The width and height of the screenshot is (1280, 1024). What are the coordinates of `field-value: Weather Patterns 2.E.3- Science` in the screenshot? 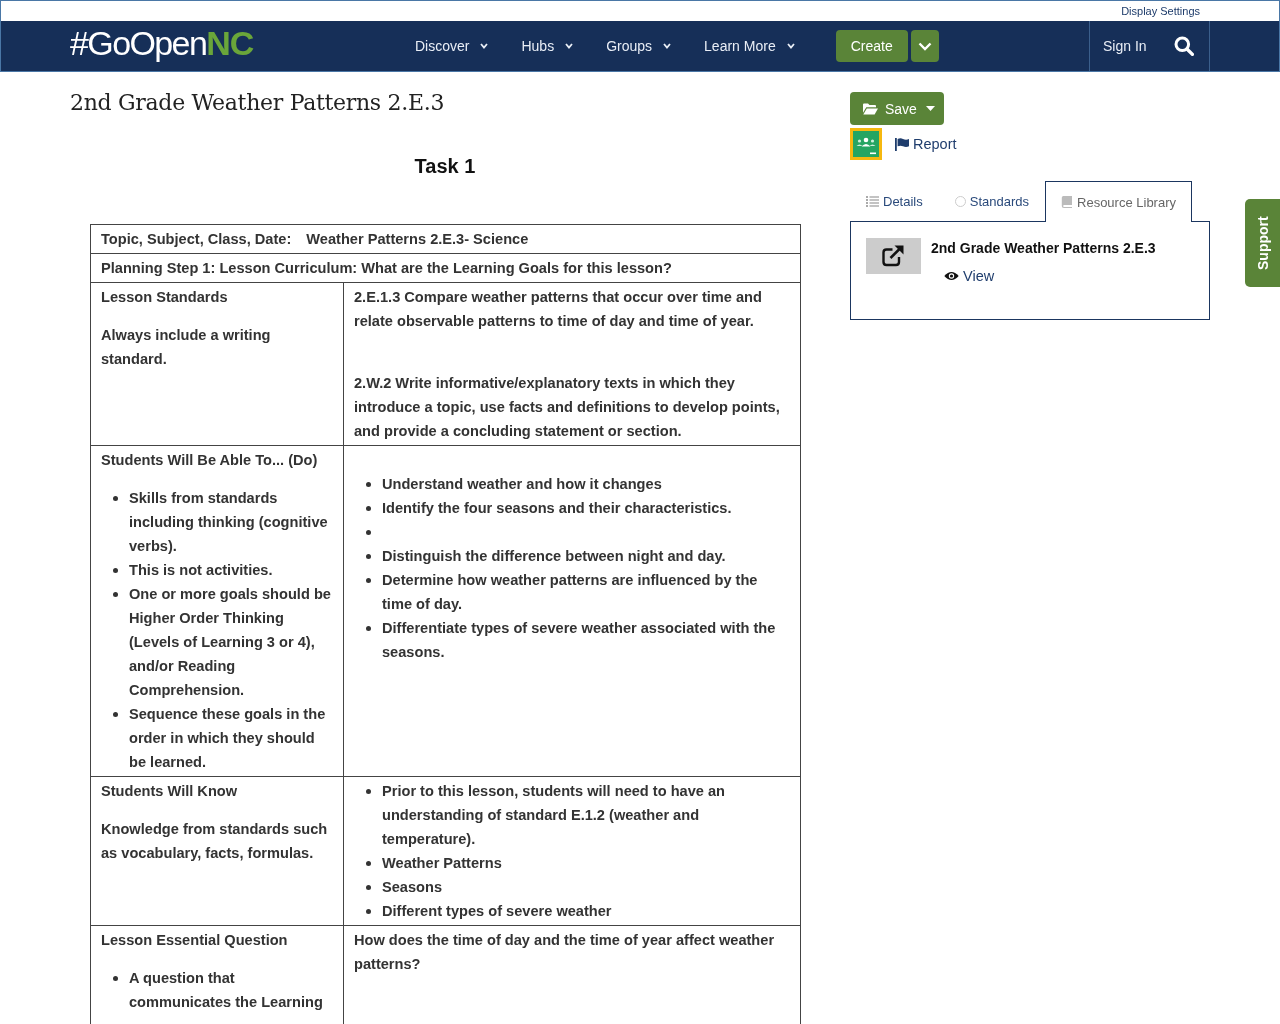 It's located at (417, 239).